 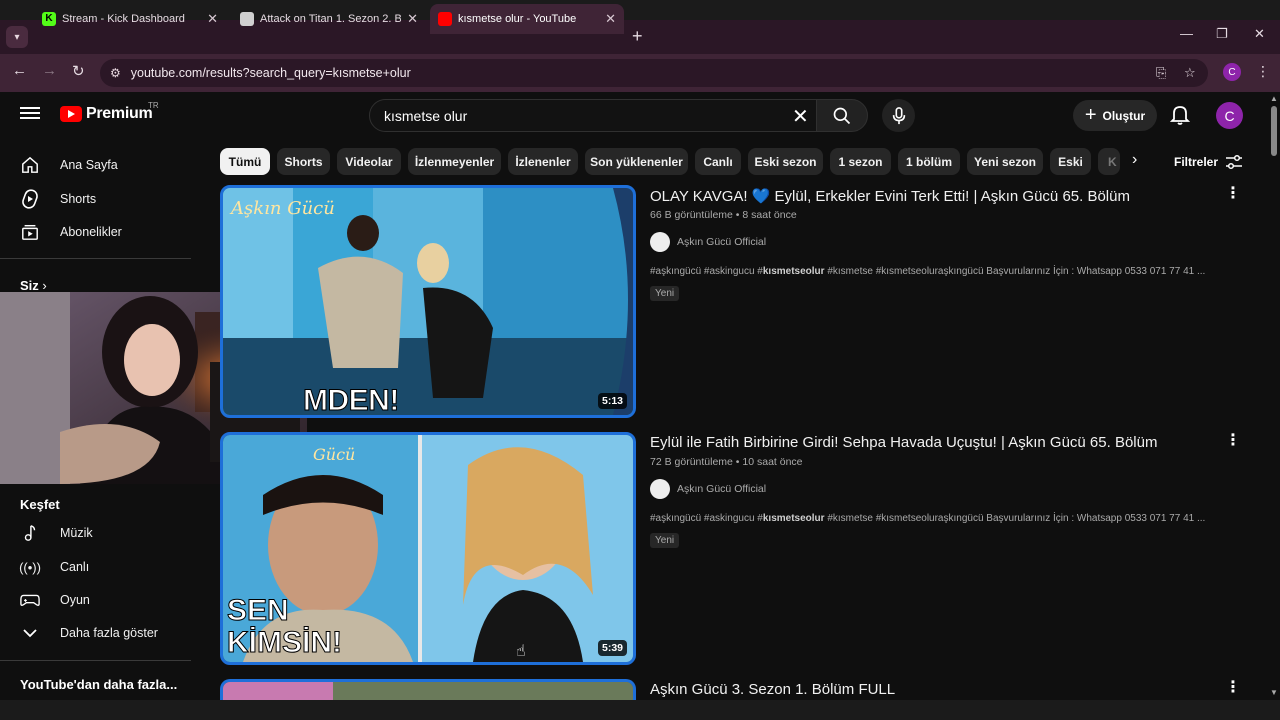 I want to click on chip-old: Eski, so click(x=1070, y=161).